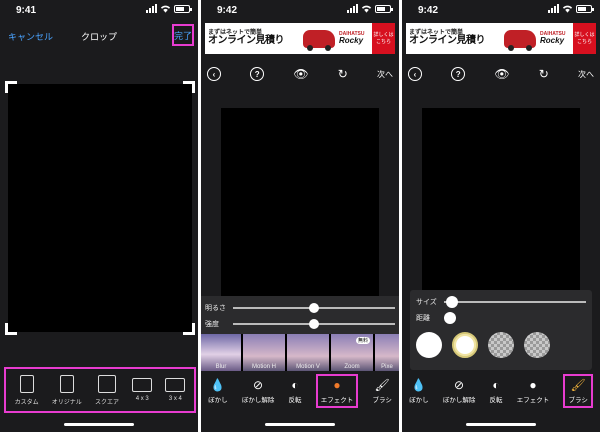 The width and height of the screenshot is (600, 432). Describe the element at coordinates (423, 318) in the screenshot. I see `slider-label: 距離` at that location.